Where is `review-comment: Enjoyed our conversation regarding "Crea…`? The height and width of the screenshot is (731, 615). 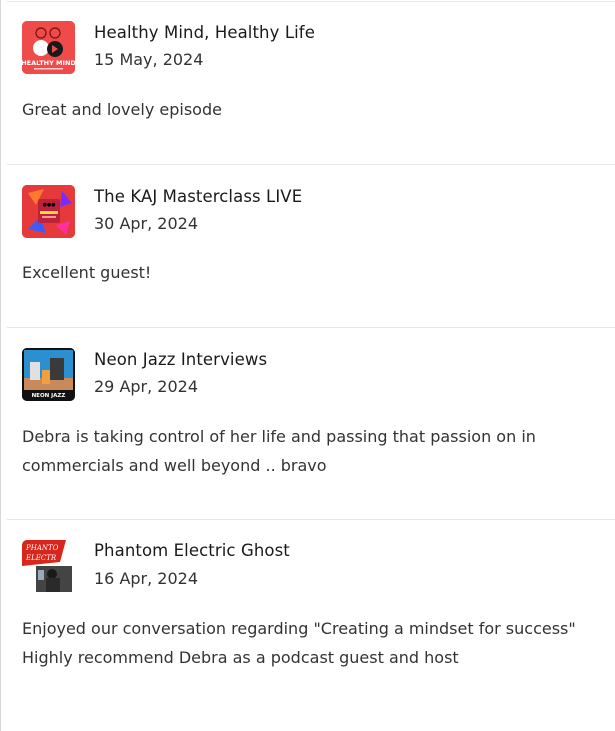
review-comment: Enjoyed our conversation regarding "Crea… is located at coordinates (314, 643).